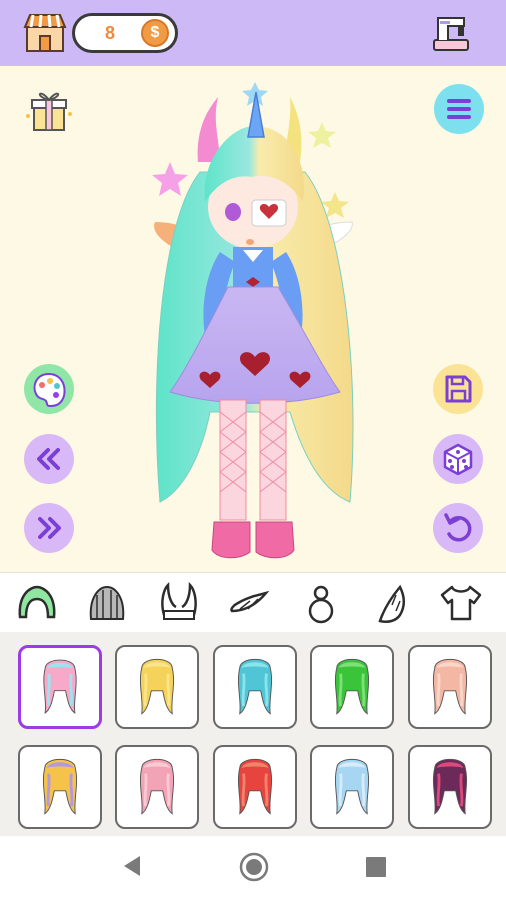 This screenshot has height=900, width=506. I want to click on coin-count: 8, so click(109, 33).